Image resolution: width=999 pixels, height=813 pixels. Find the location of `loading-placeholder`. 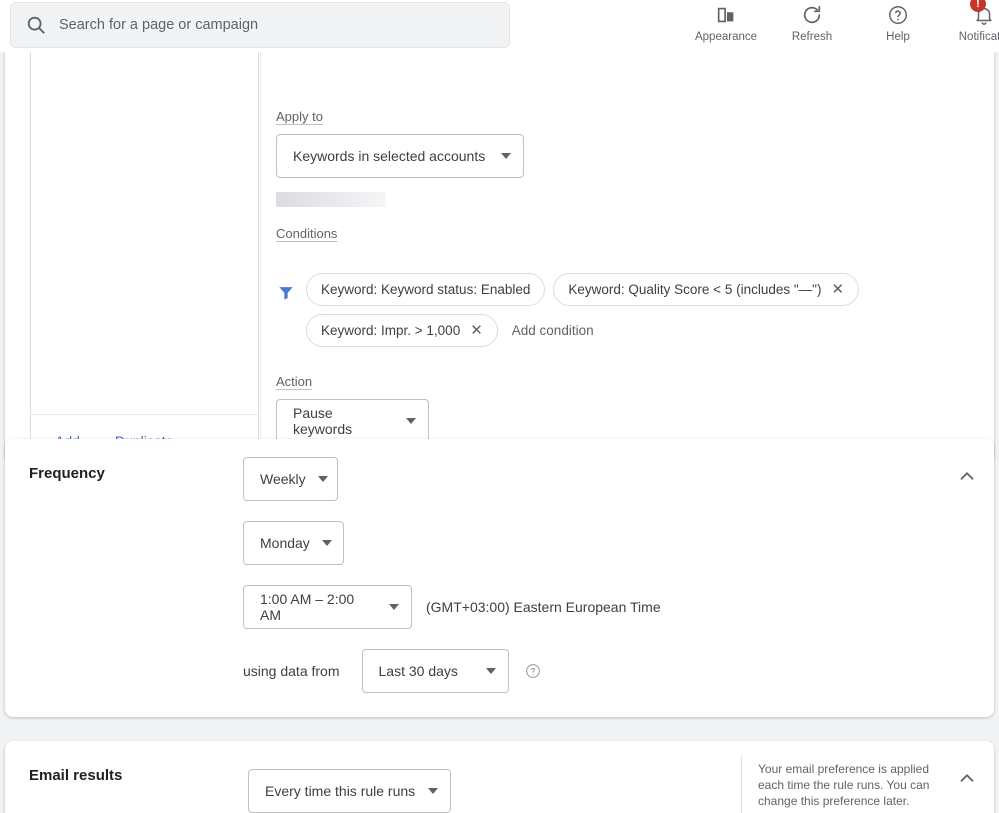

loading-placeholder is located at coordinates (331, 199).